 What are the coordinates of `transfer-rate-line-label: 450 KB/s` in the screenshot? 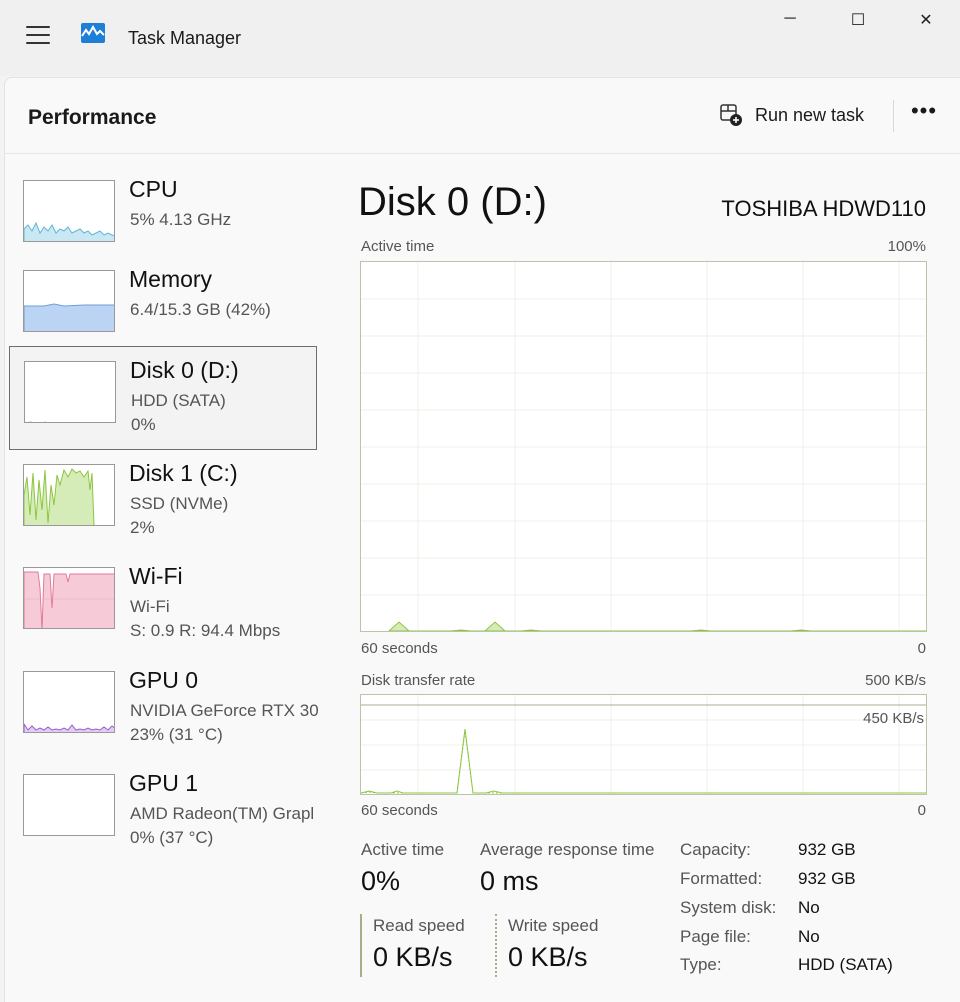 It's located at (893, 718).